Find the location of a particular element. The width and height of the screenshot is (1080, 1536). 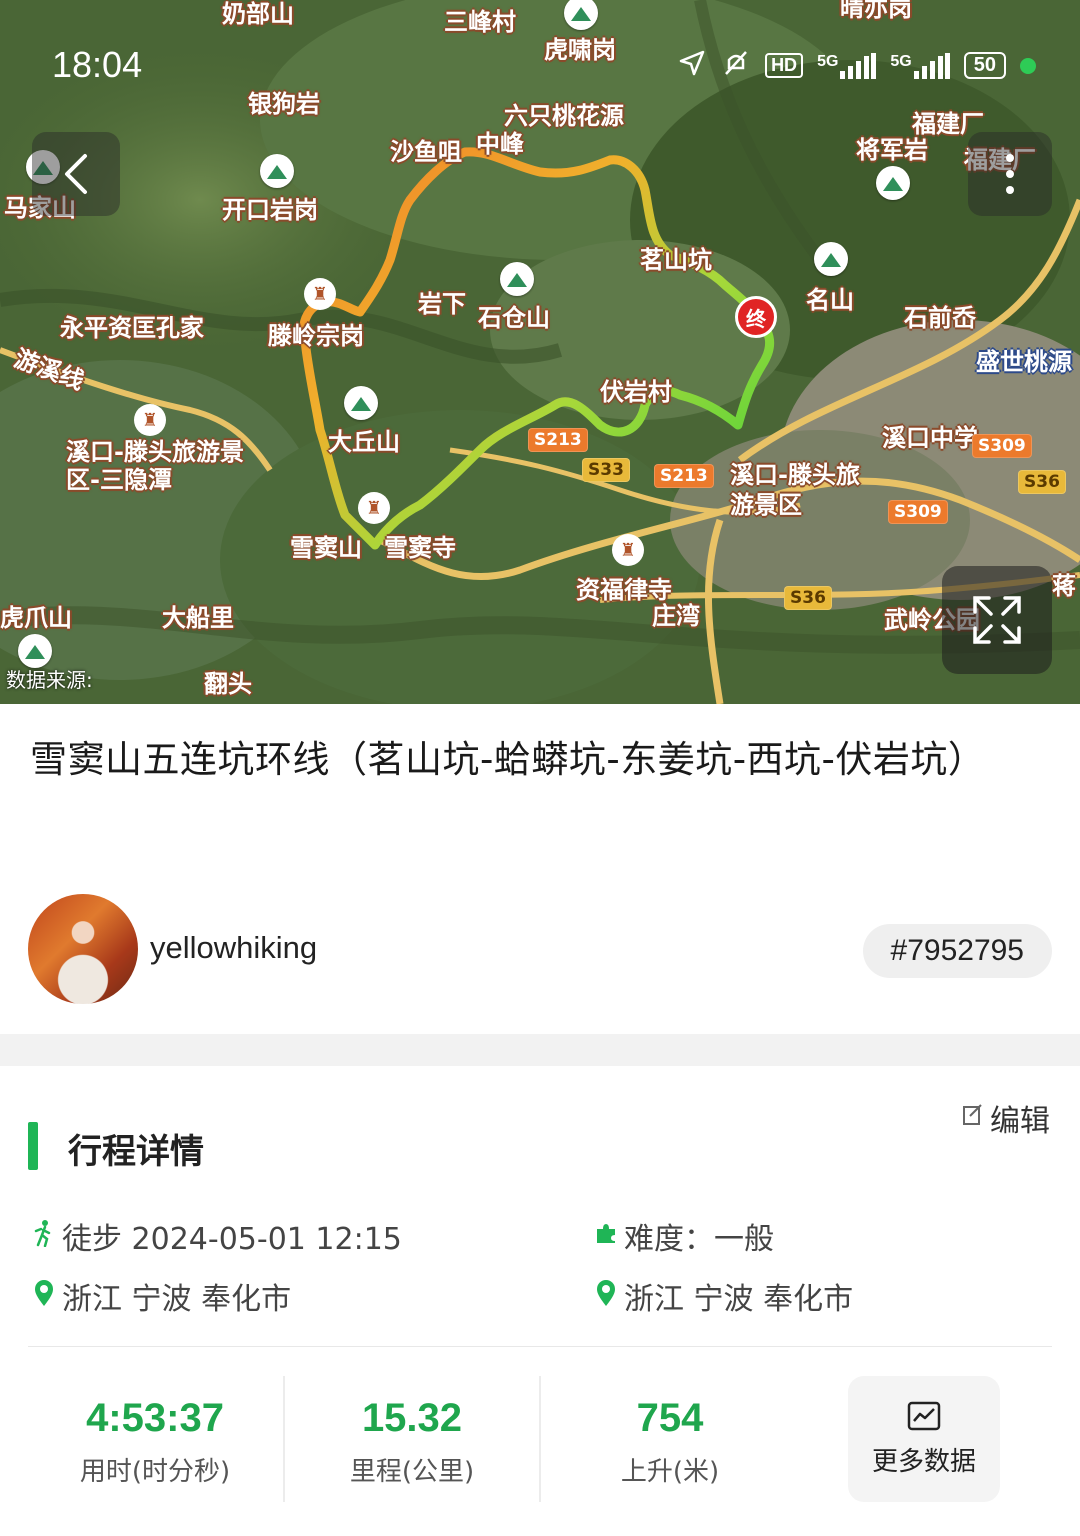

end-location-text: 浙江 宁波 奉化市 is located at coordinates (739, 1299).